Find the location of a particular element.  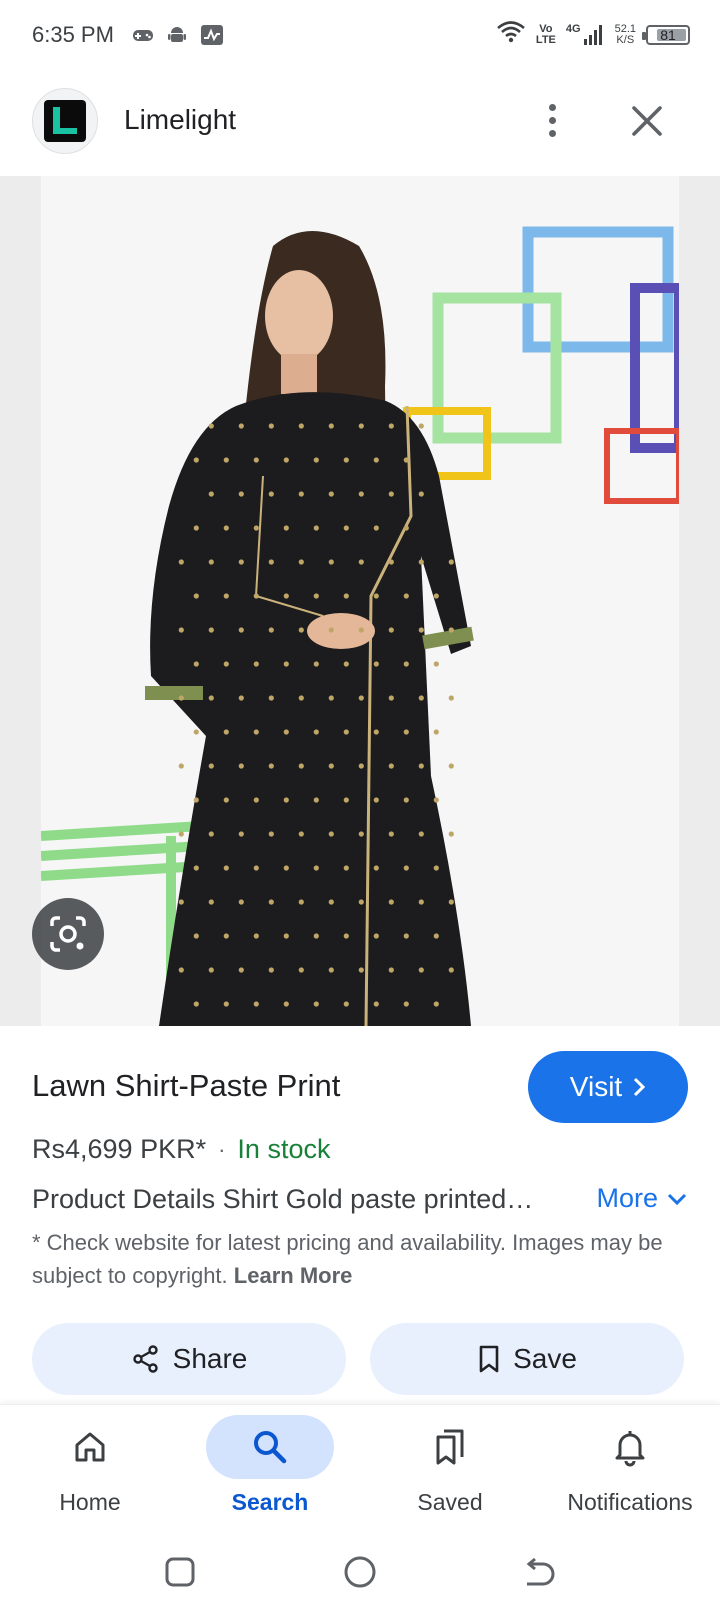

nav-saved: Saved is located at coordinates (450, 1470).